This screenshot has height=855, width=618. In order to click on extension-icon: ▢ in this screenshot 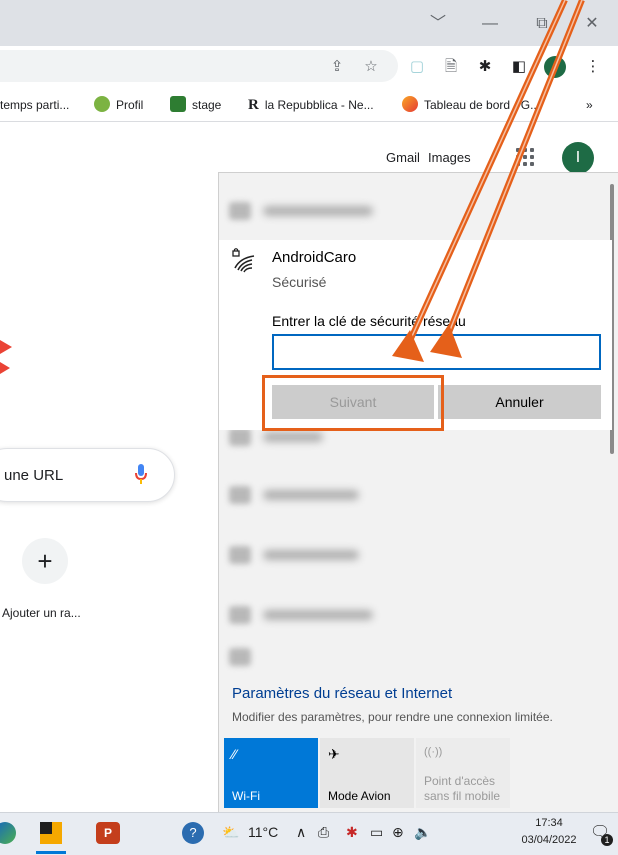, I will do `click(417, 67)`.